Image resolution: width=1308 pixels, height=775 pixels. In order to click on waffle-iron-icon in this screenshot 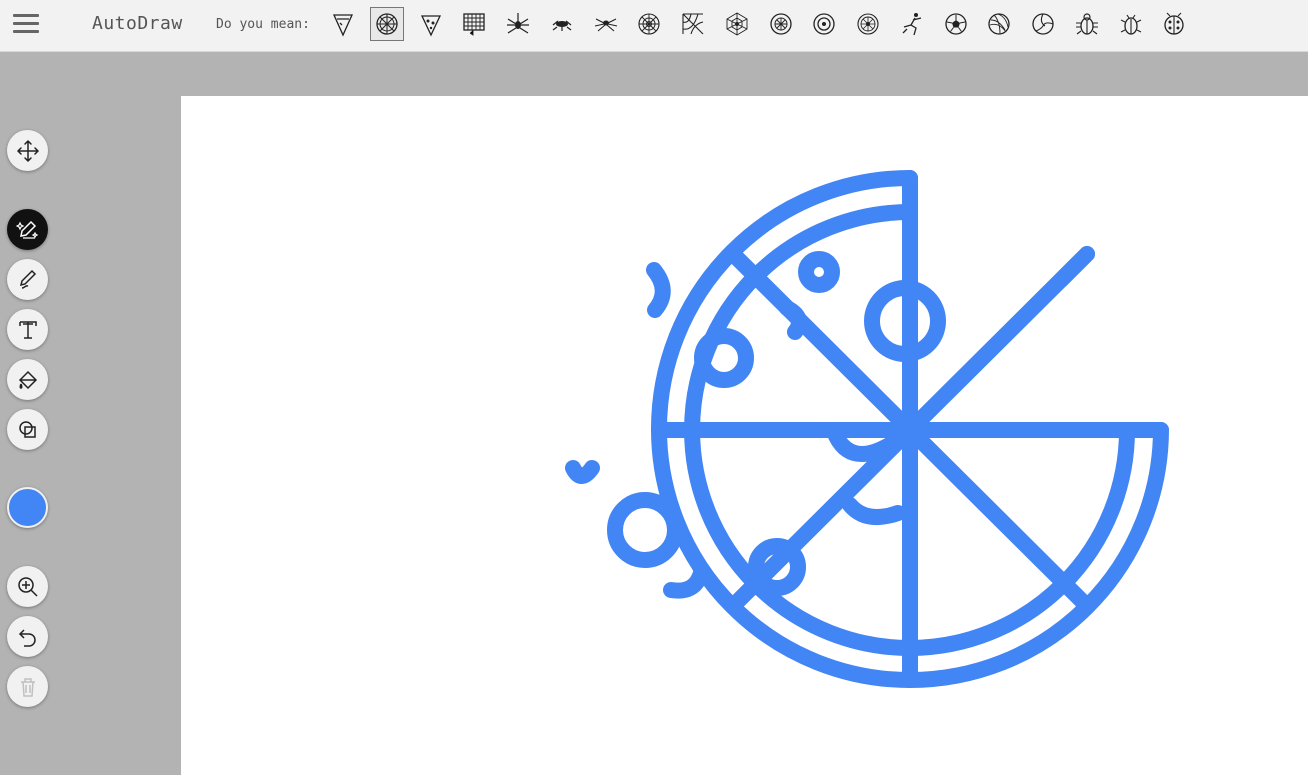, I will do `click(474, 24)`.